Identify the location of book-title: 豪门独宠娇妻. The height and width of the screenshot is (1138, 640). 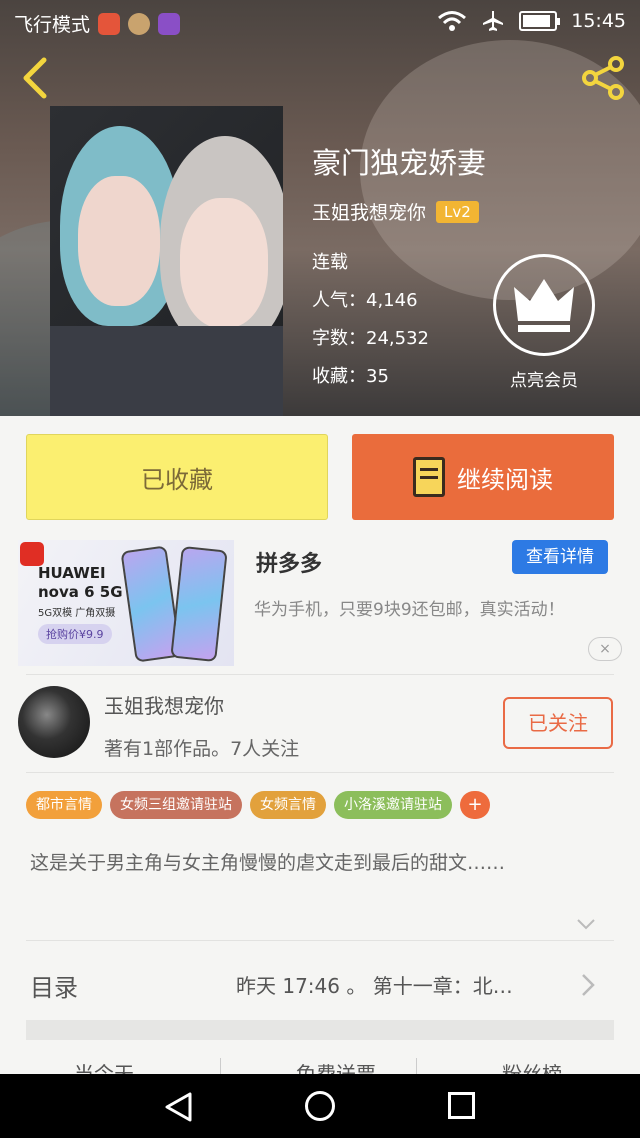
(399, 163).